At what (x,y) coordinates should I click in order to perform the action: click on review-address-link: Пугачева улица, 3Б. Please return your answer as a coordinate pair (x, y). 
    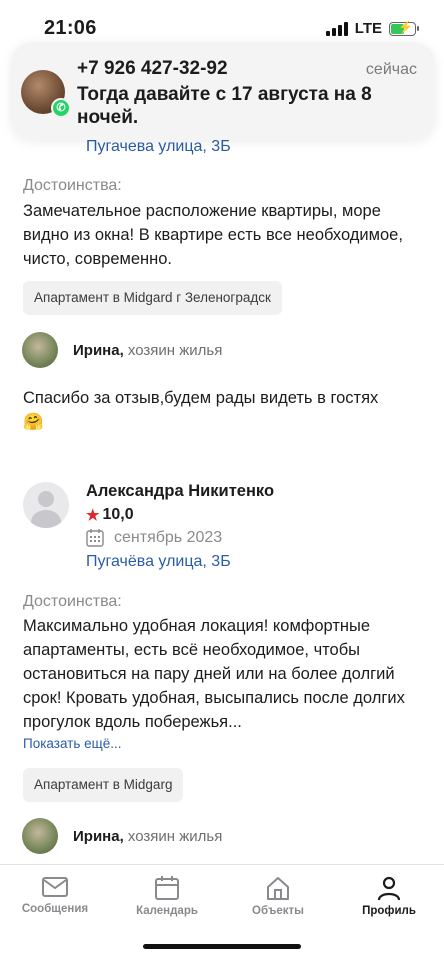
    Looking at the image, I should click on (158, 147).